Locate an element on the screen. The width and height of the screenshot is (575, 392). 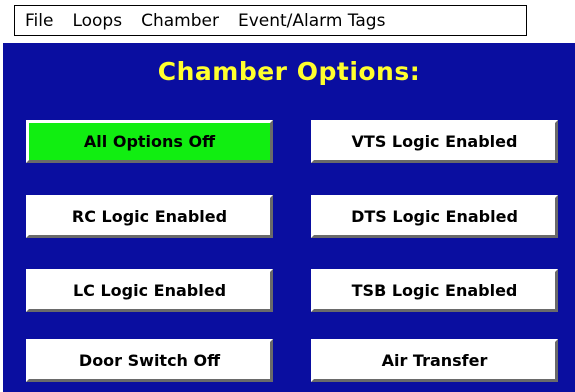
lc-logic-button: LC Logic Enabled is located at coordinates (149, 290).